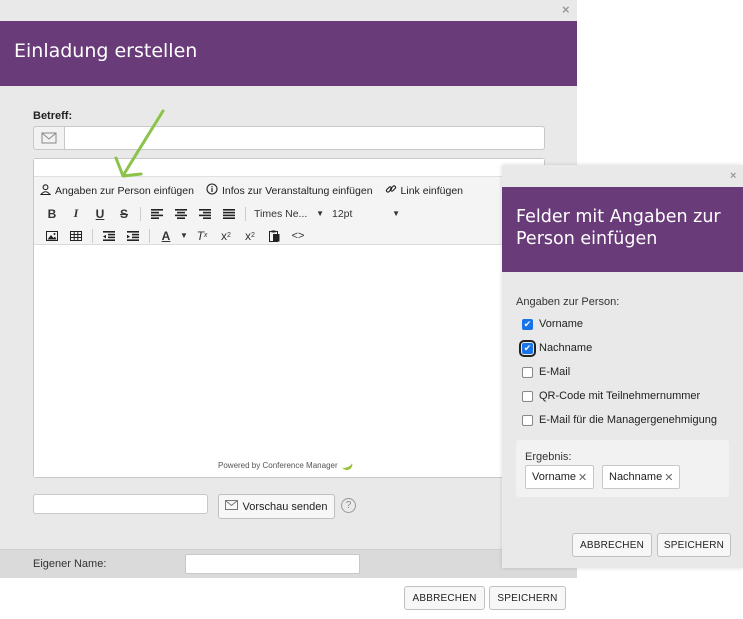  I want to click on font-size-select: 12pt ▼, so click(366, 214).